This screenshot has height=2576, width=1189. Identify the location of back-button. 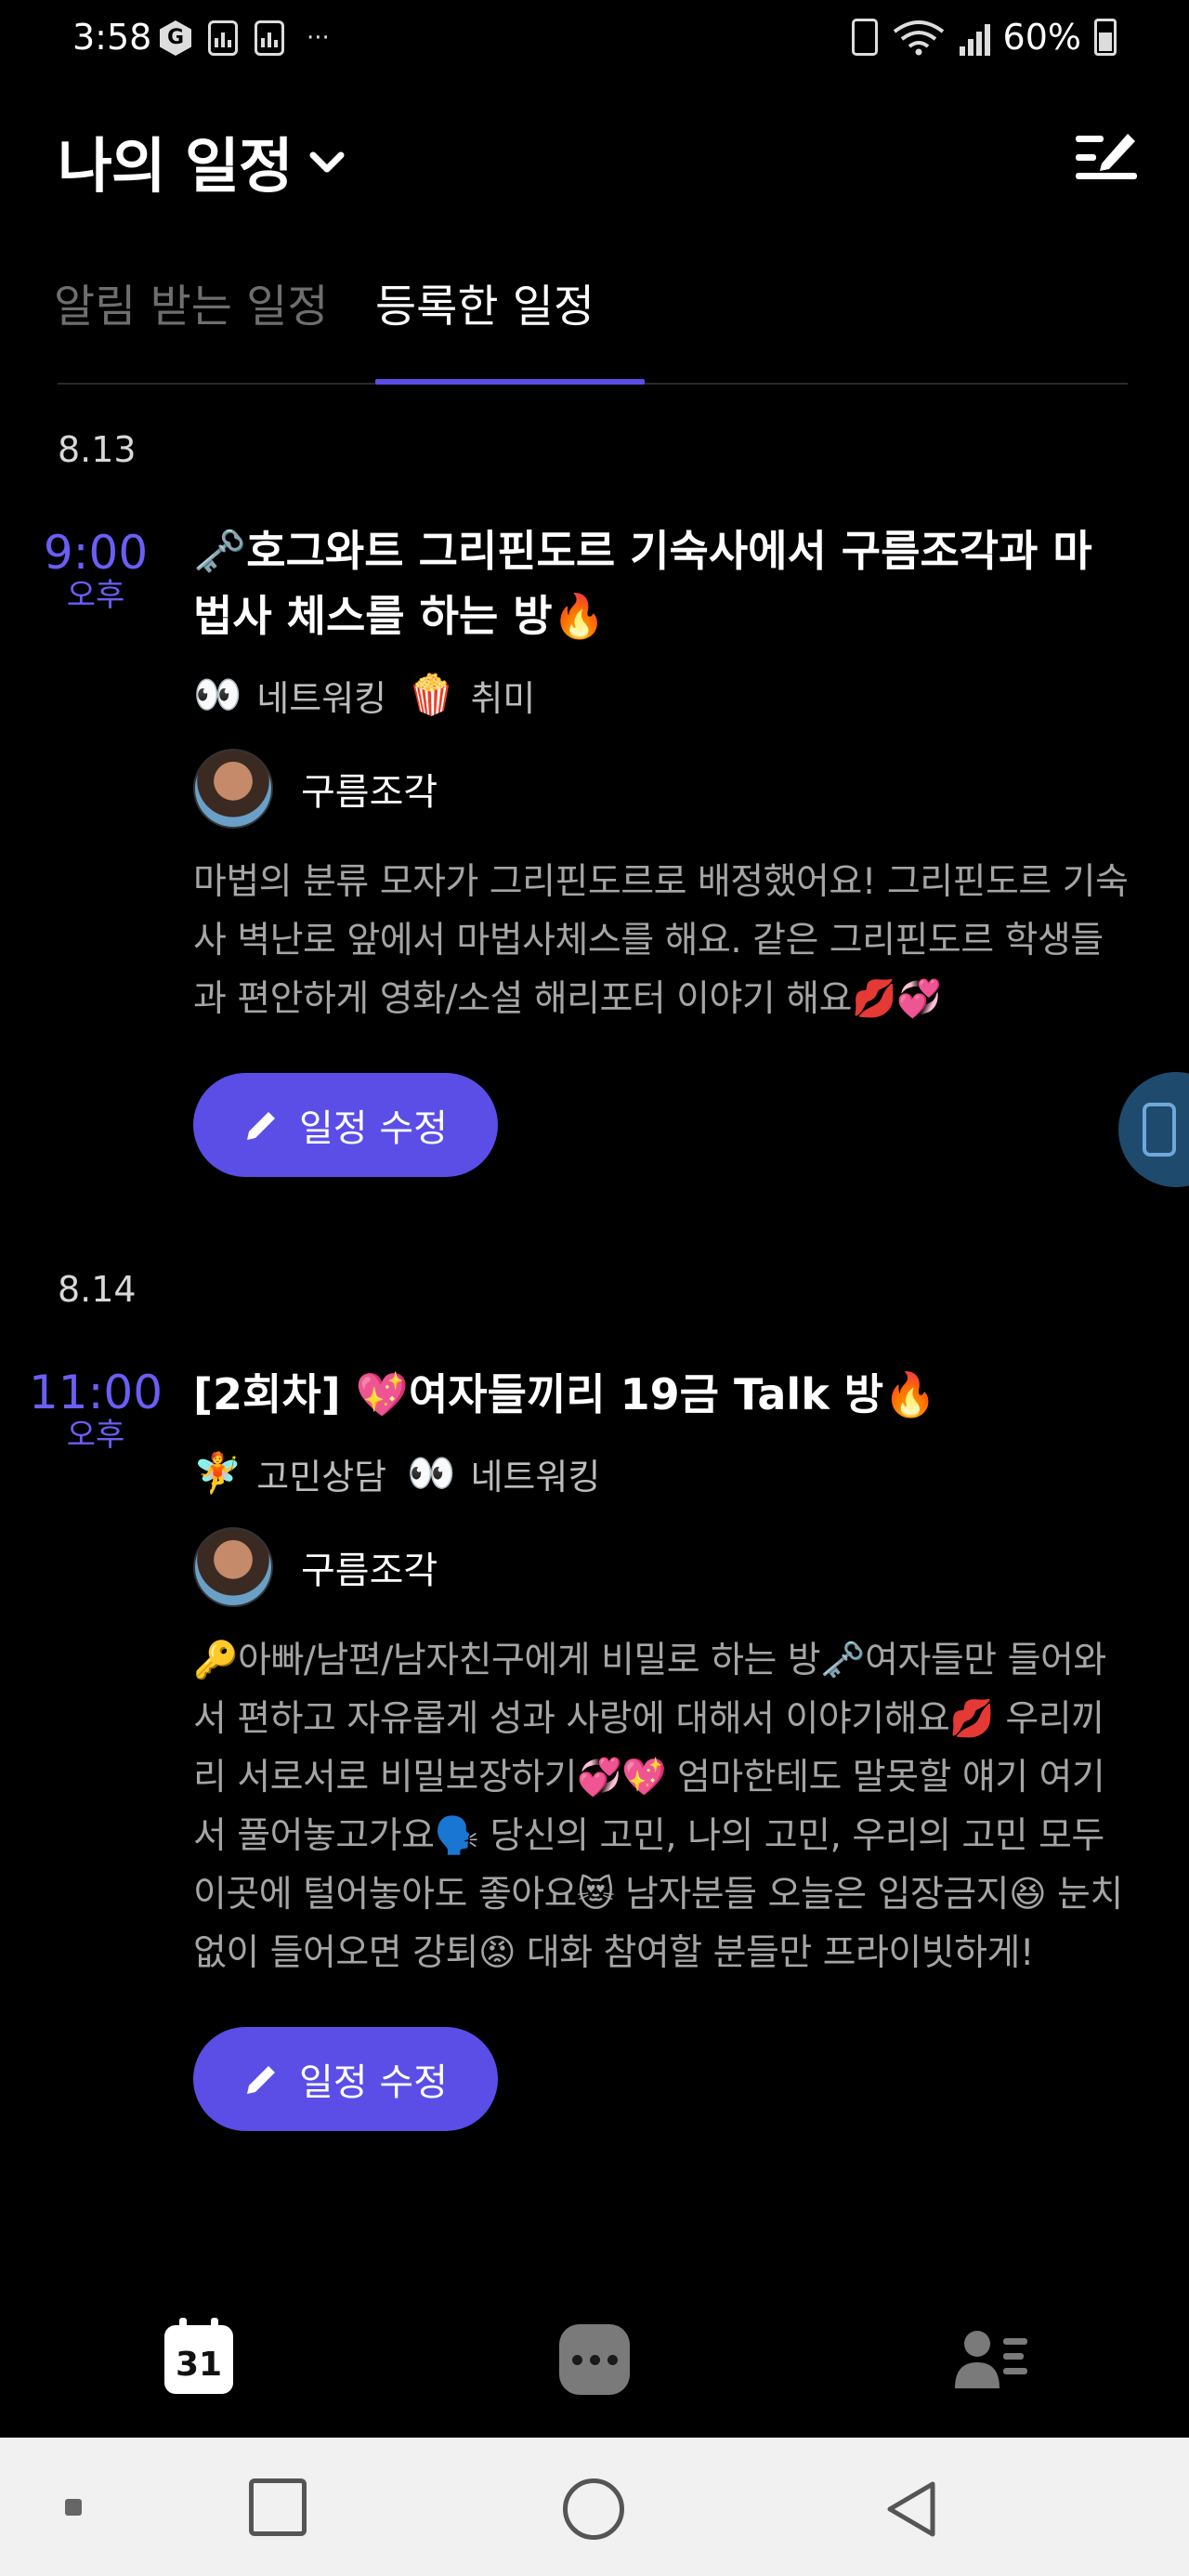
(911, 2509).